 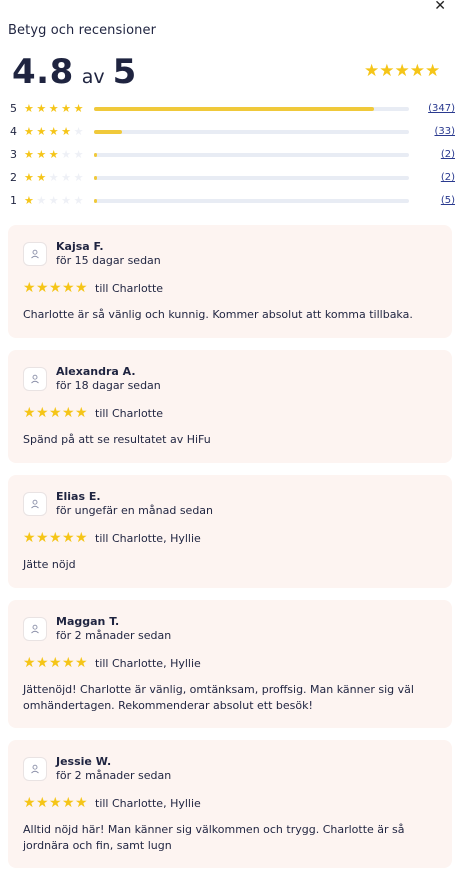 What do you see at coordinates (108, 252) in the screenshot?
I see `reviewer-info: Kajsa F. för 15 dagar sedan` at bounding box center [108, 252].